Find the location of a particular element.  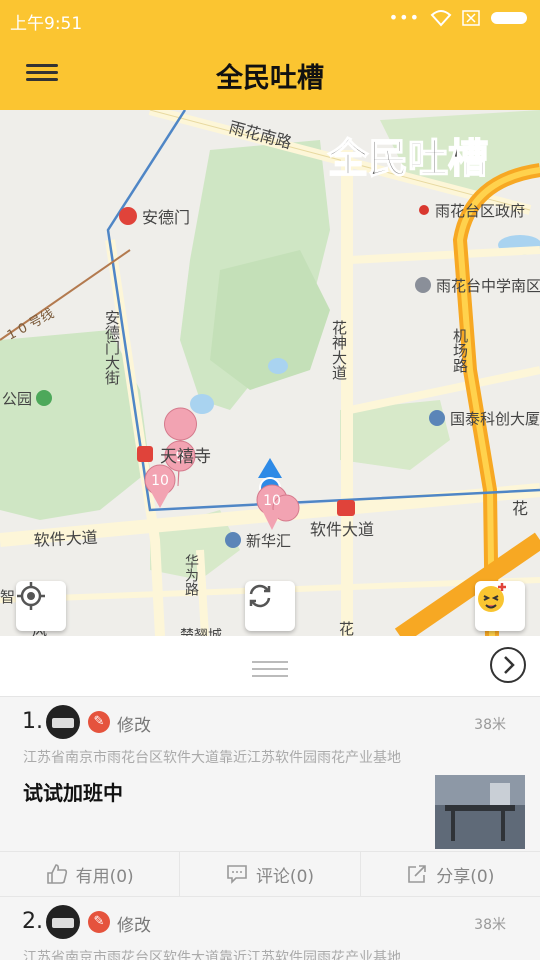

locate-button is located at coordinates (41, 606).